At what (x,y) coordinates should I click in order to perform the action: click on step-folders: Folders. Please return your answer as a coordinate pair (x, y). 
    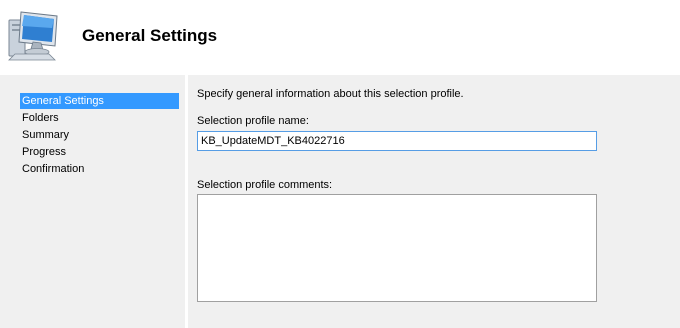
    Looking at the image, I should click on (99, 118).